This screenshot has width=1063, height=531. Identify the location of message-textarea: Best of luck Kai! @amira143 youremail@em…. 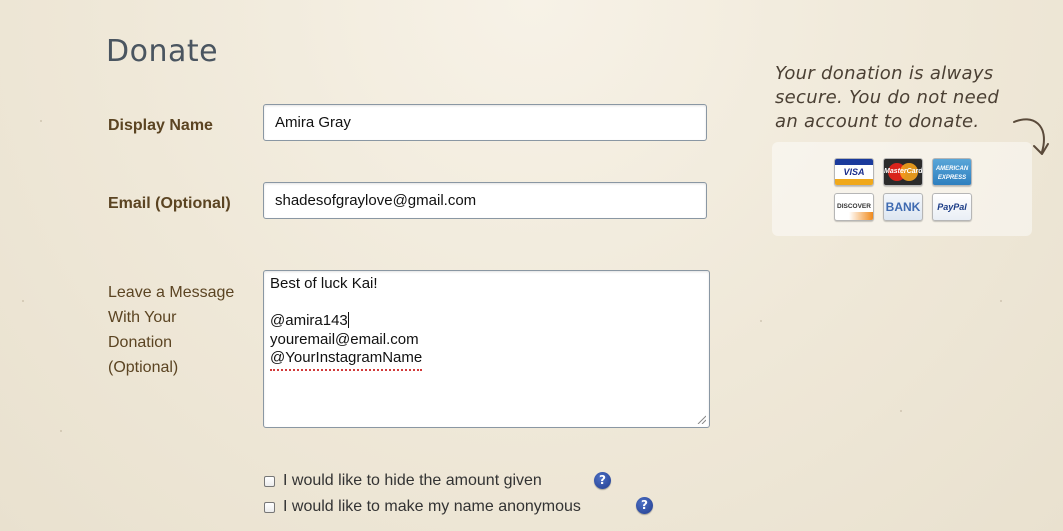
(486, 349).